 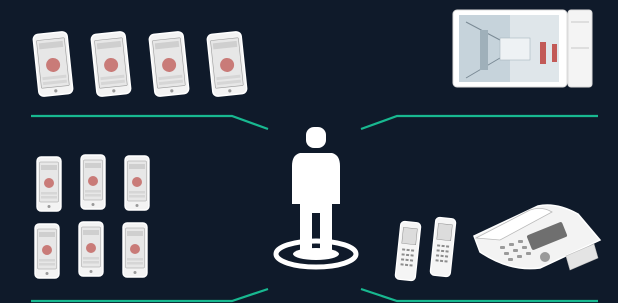 What do you see at coordinates (140, 64) in the screenshot?
I see `tablet-group` at bounding box center [140, 64].